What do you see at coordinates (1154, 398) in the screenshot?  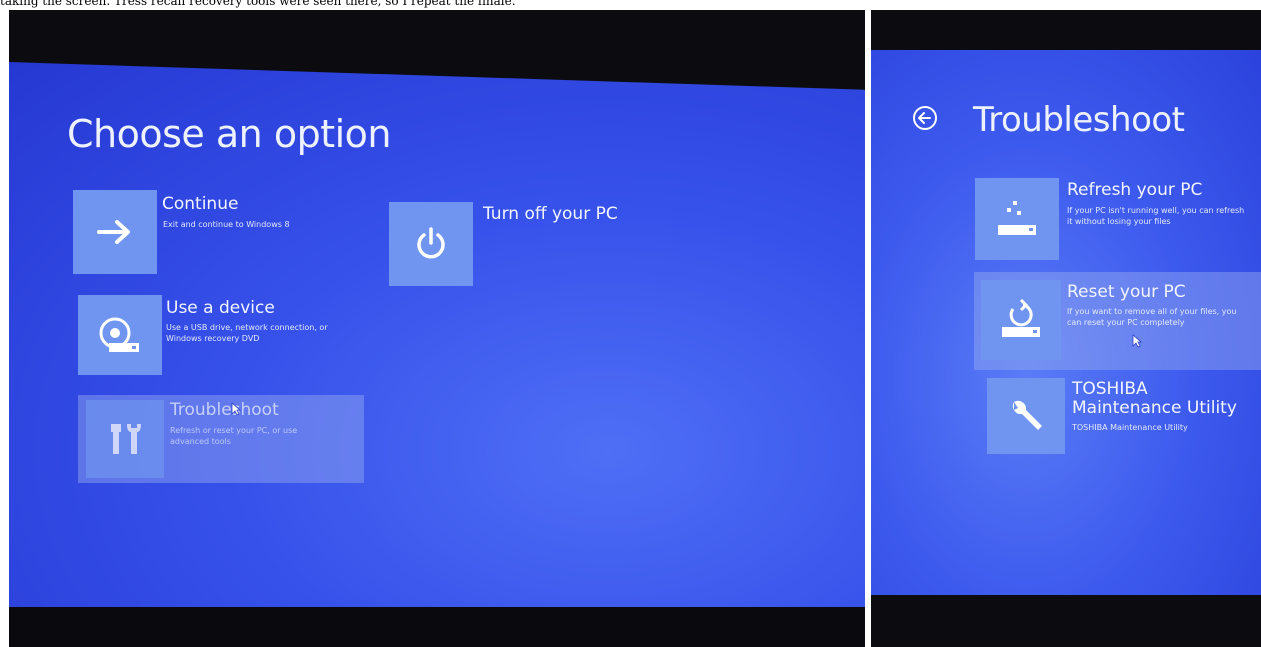 I see `option-toshiba-label: TOSHIBA Maintenance Utility` at bounding box center [1154, 398].